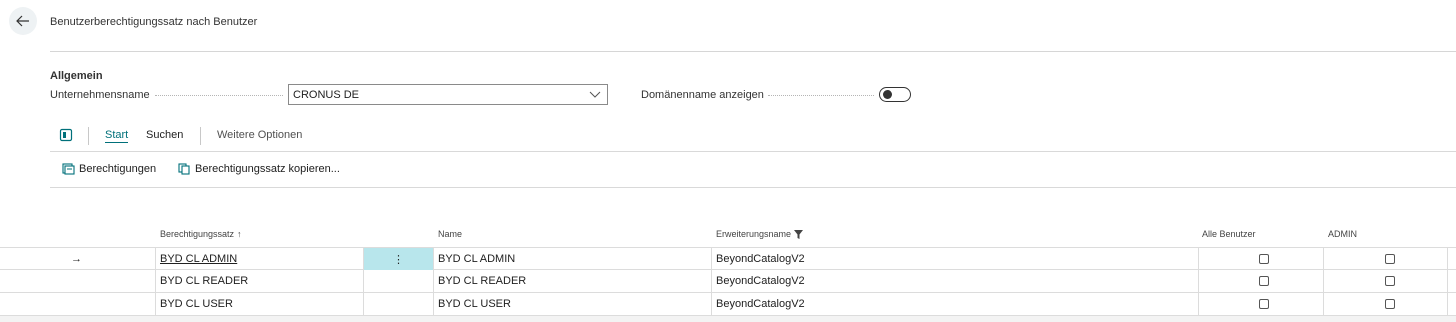 This screenshot has width=1456, height=322. What do you see at coordinates (219, 95) in the screenshot?
I see `company-name-leader` at bounding box center [219, 95].